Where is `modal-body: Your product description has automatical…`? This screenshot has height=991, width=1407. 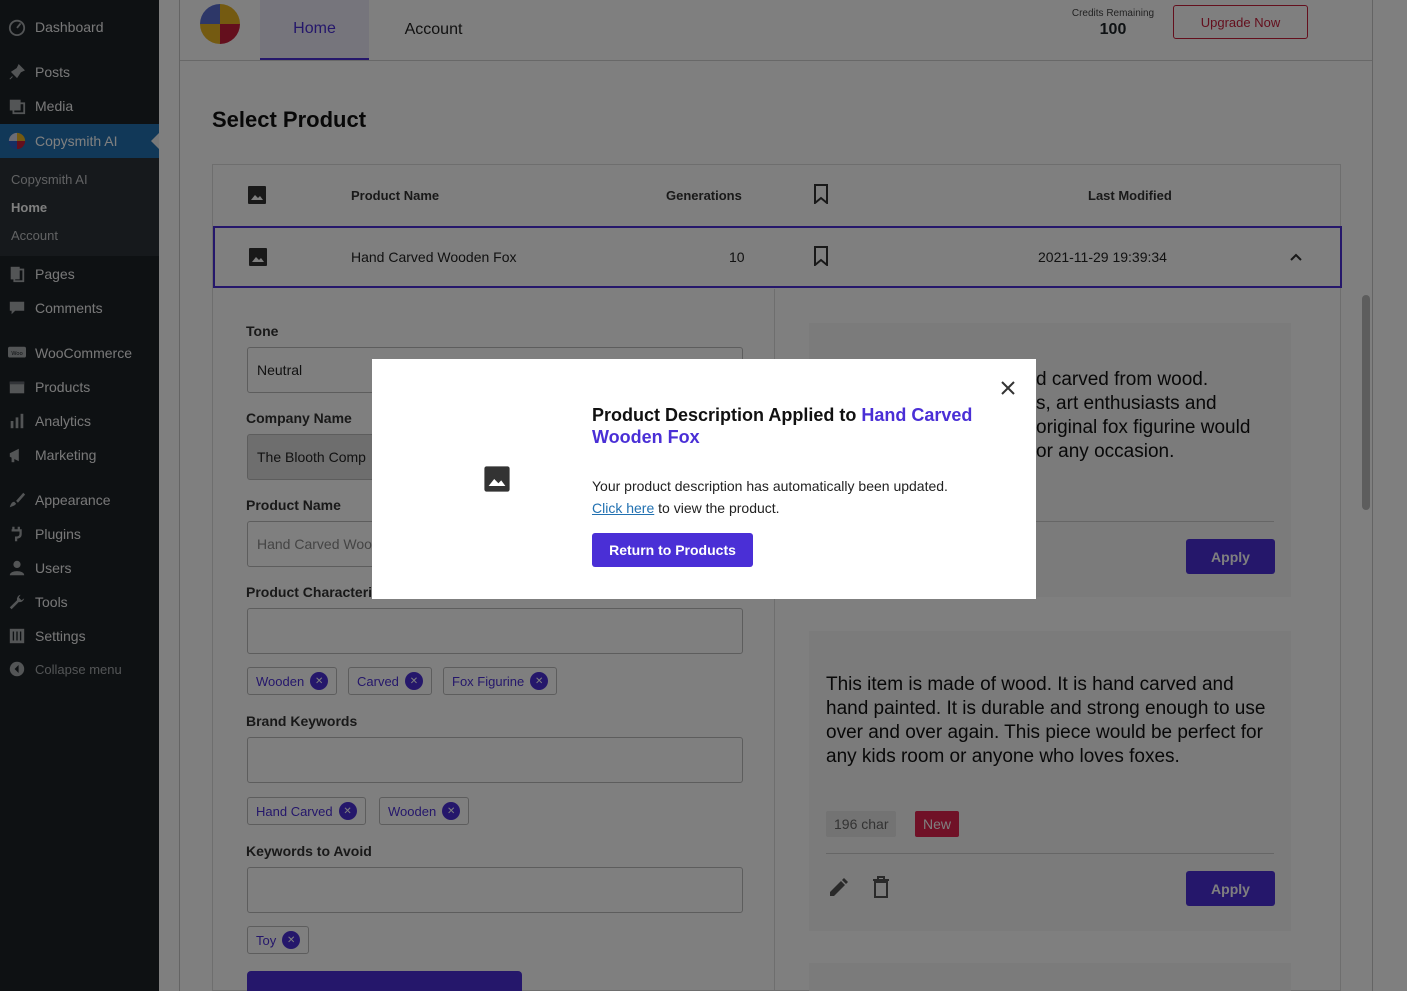 modal-body: Your product description has automatical… is located at coordinates (802, 497).